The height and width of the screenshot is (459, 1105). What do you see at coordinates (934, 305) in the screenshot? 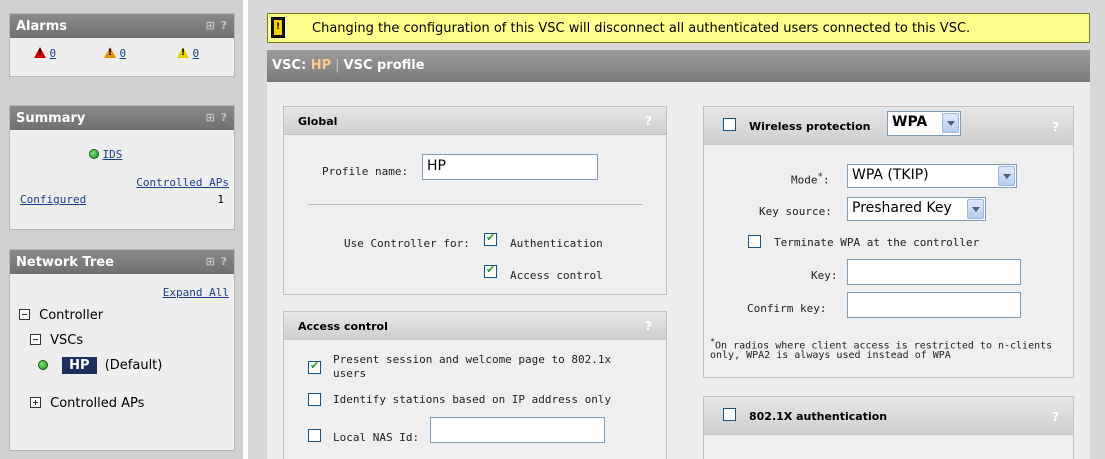
I see `confirm-key-input` at bounding box center [934, 305].